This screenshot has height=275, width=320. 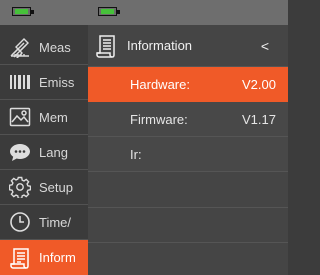 What do you see at coordinates (20, 117) in the screenshot?
I see `image-icon` at bounding box center [20, 117].